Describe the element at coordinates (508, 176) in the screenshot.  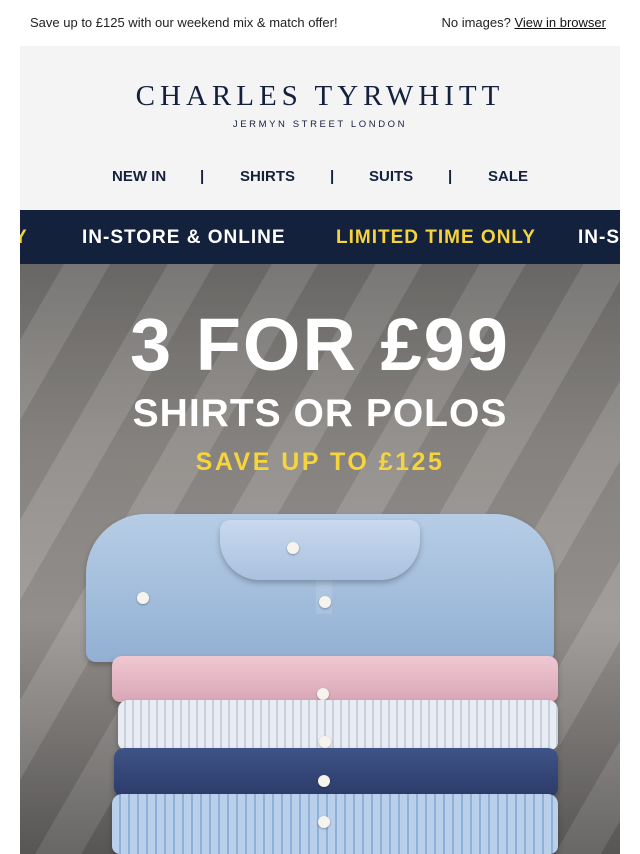
I see `nav-item-sale: SALE` at that location.